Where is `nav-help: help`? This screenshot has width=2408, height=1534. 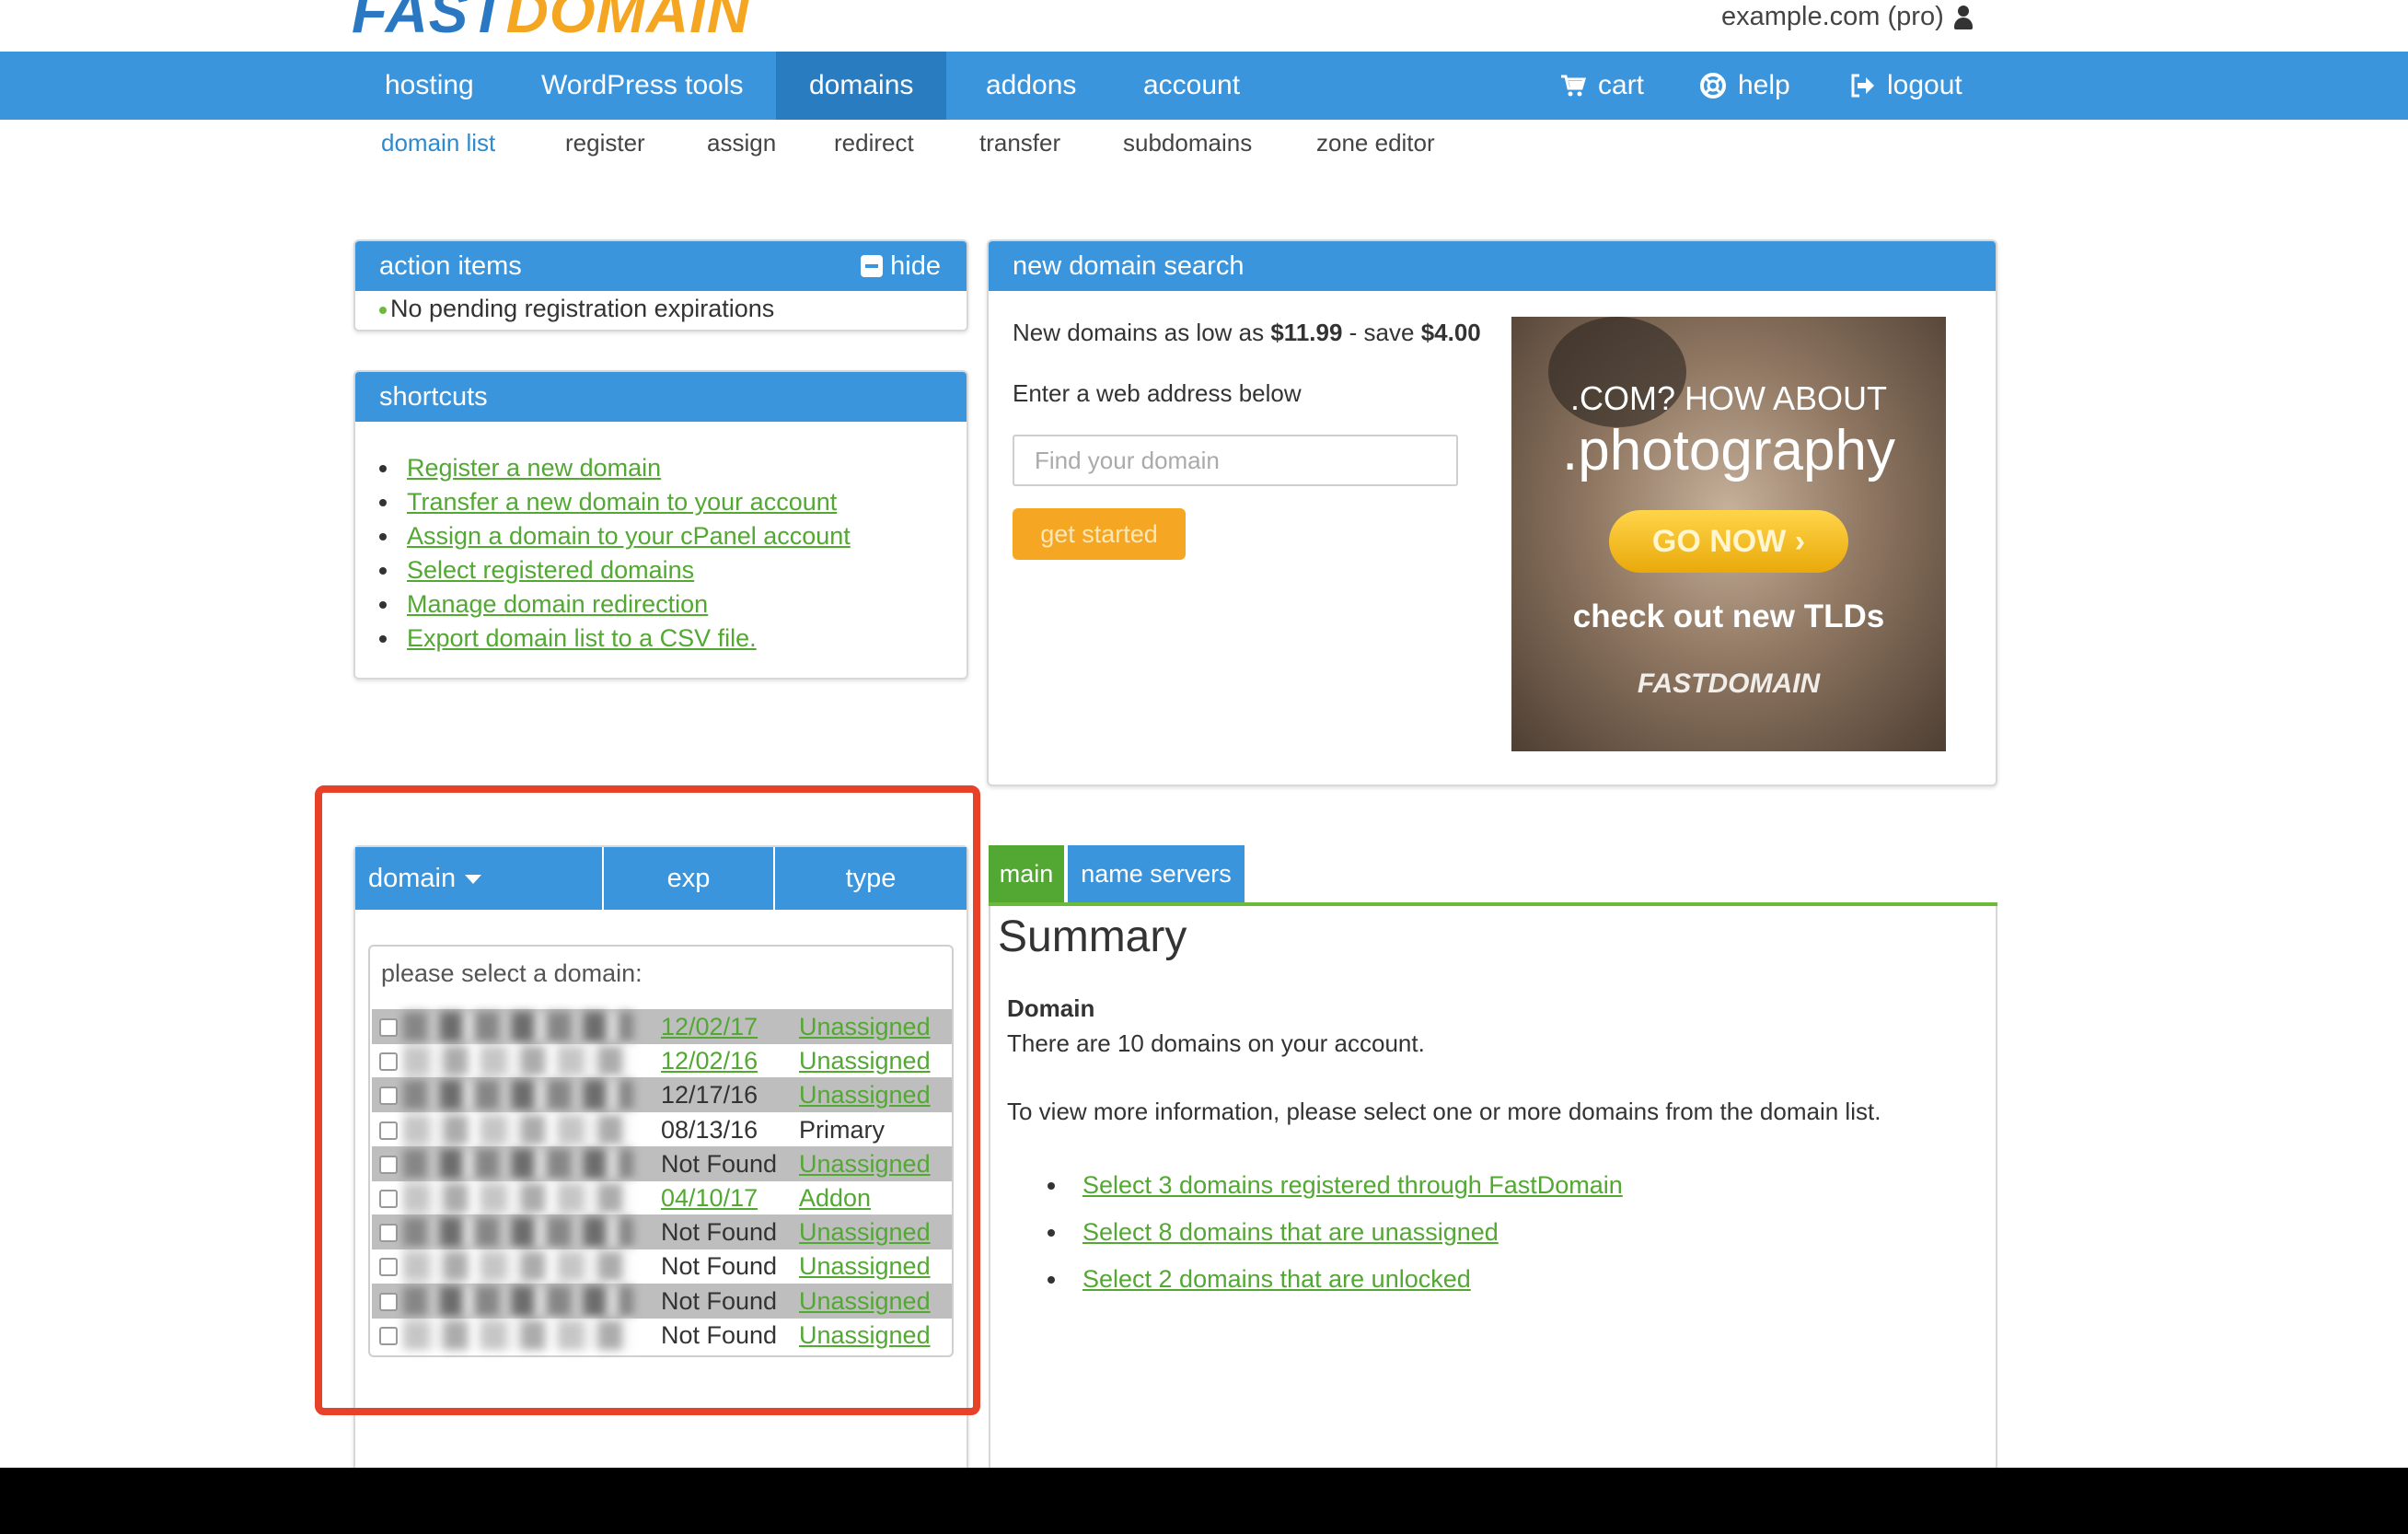 nav-help: help is located at coordinates (1744, 86).